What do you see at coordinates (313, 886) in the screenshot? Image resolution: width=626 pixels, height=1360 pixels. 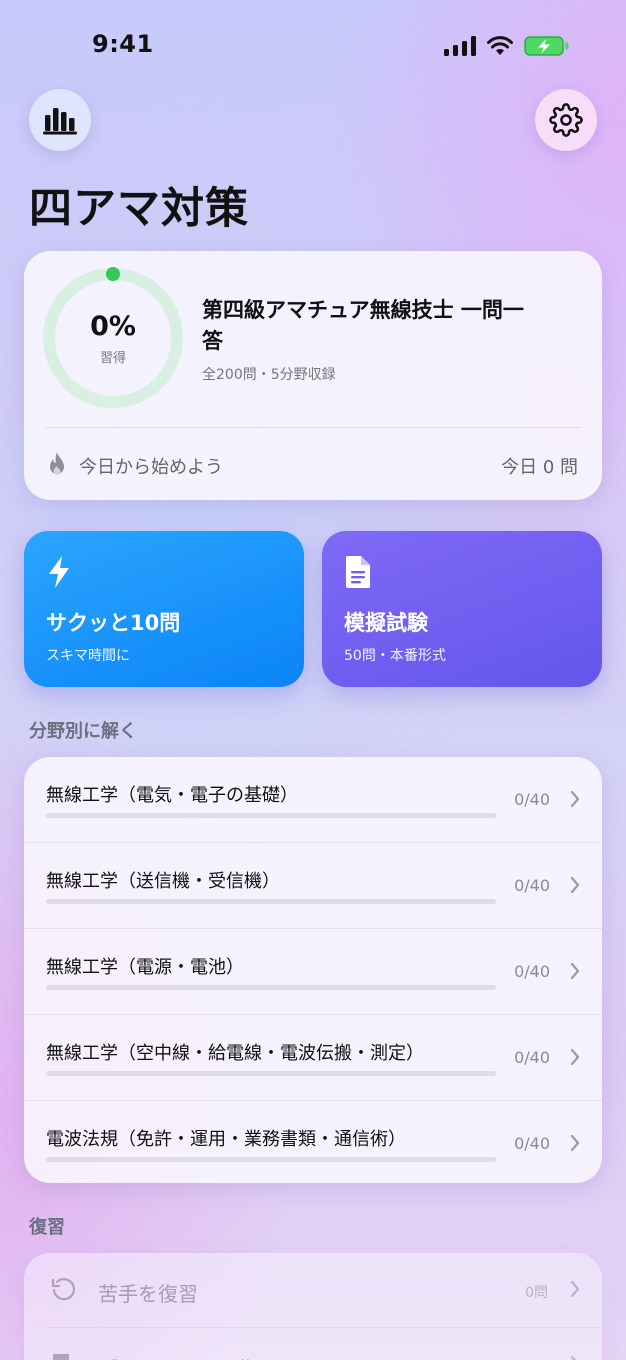 I see `category-row: 無線工学（送信機・受信機） 0/40` at bounding box center [313, 886].